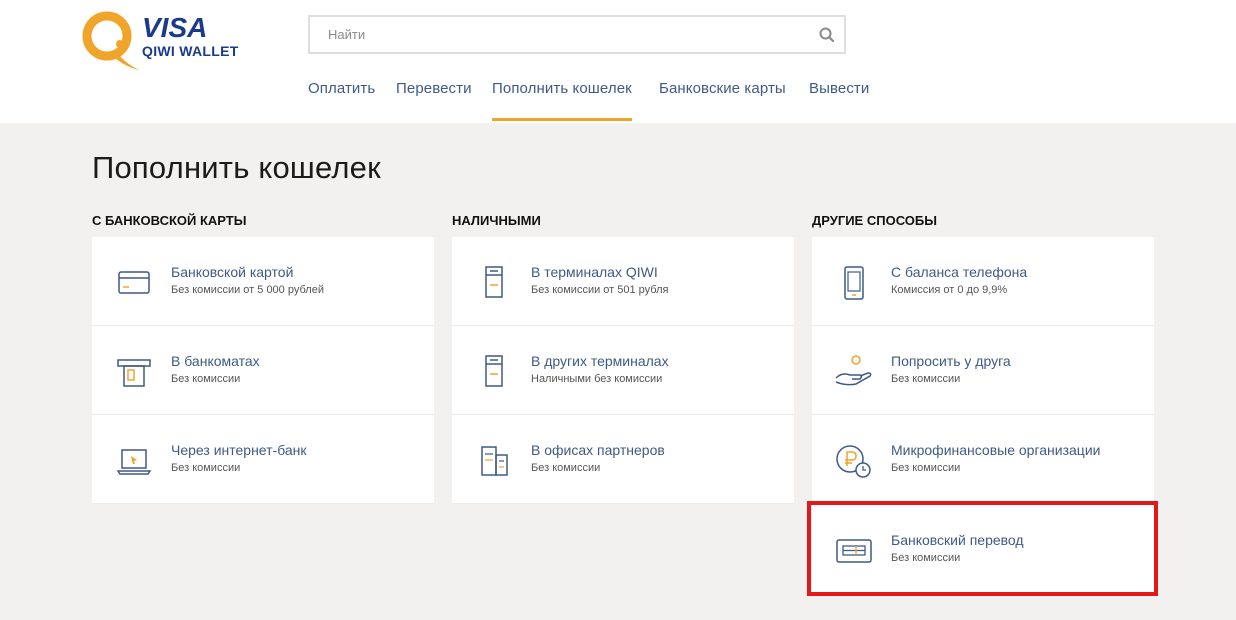  Describe the element at coordinates (341, 100) in the screenshot. I see `nav-item-pay: Оплатить` at that location.